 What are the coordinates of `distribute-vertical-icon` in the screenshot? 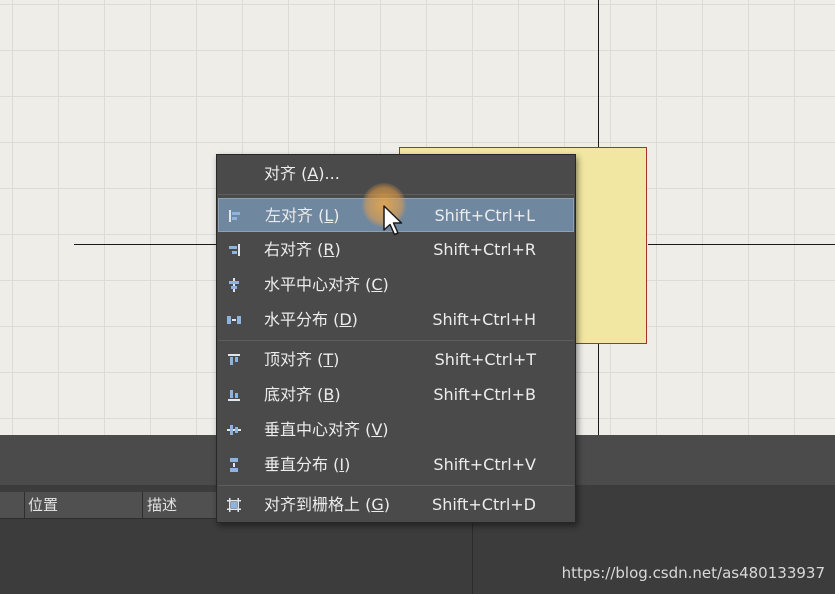 It's located at (234, 465).